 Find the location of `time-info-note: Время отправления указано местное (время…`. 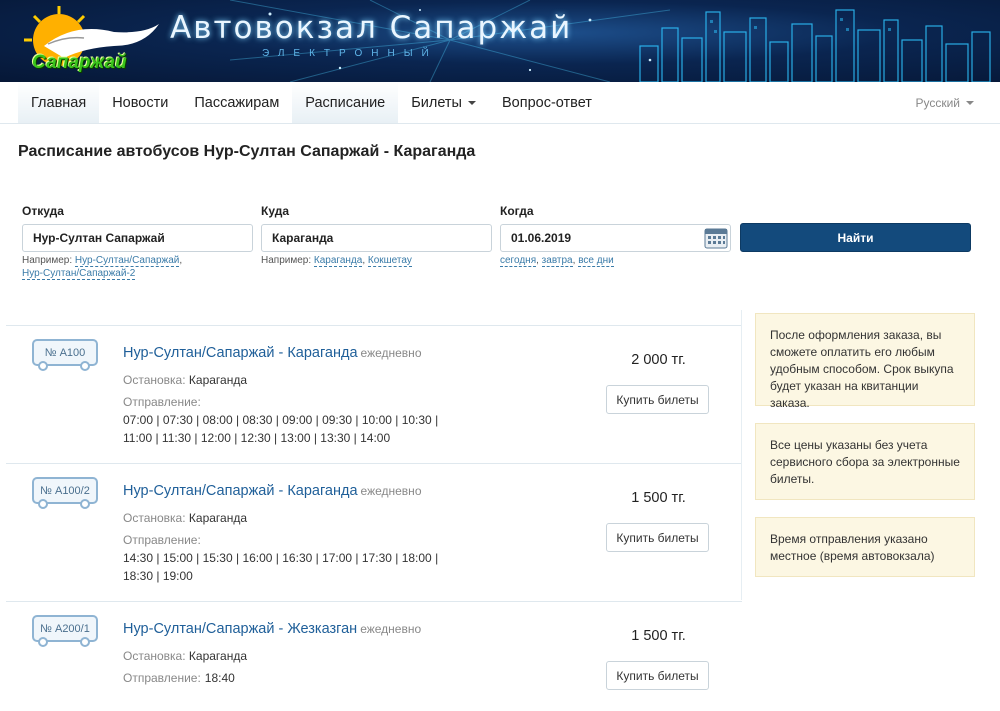

time-info-note: Время отправления указано местное (время… is located at coordinates (865, 547).